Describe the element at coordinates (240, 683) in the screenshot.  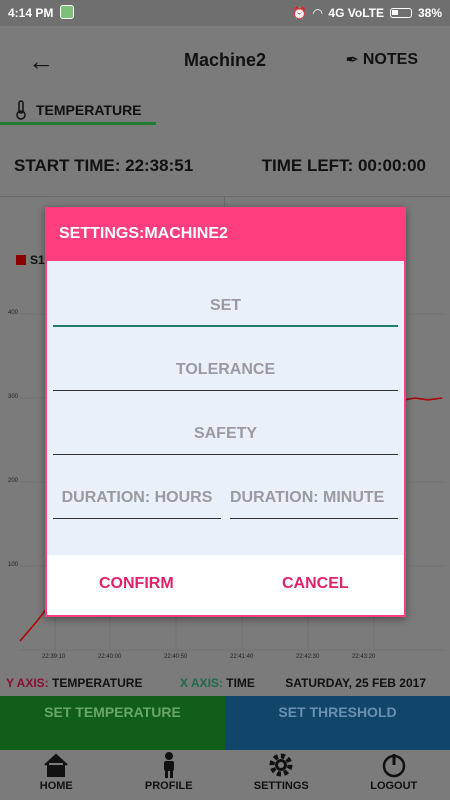
I see `x-axis-value: TIME` at that location.